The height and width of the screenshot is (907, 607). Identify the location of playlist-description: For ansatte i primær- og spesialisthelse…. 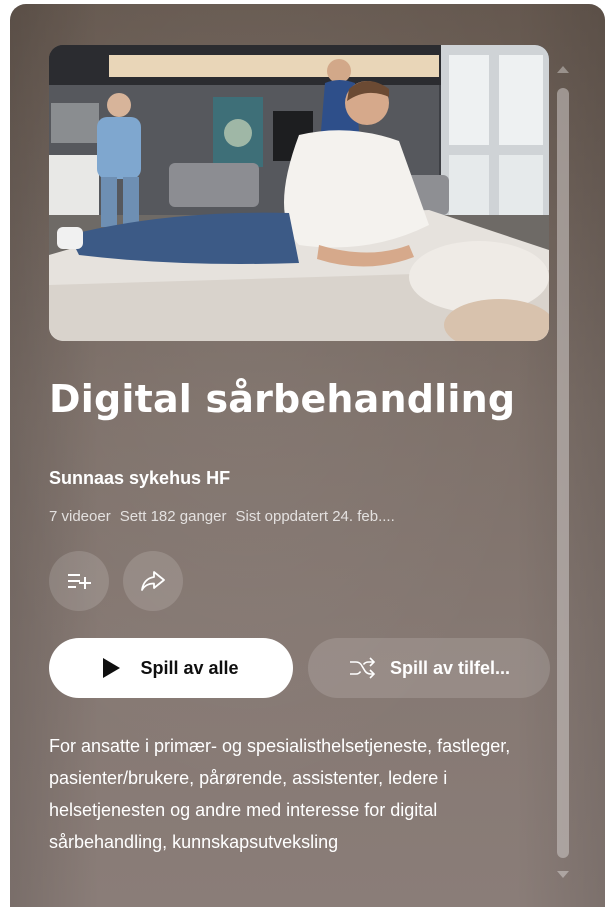
(280, 794).